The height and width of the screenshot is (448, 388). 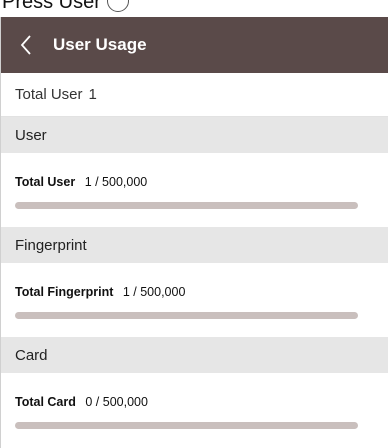 What do you see at coordinates (194, 355) in the screenshot?
I see `section-header-card: Card` at bounding box center [194, 355].